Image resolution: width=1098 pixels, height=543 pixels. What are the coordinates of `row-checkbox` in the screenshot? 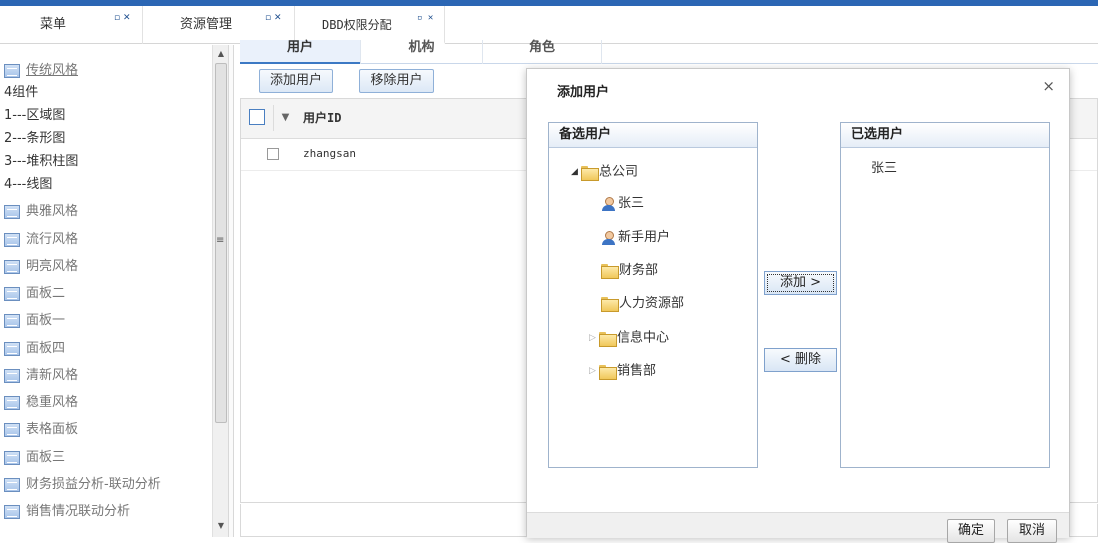 It's located at (273, 154).